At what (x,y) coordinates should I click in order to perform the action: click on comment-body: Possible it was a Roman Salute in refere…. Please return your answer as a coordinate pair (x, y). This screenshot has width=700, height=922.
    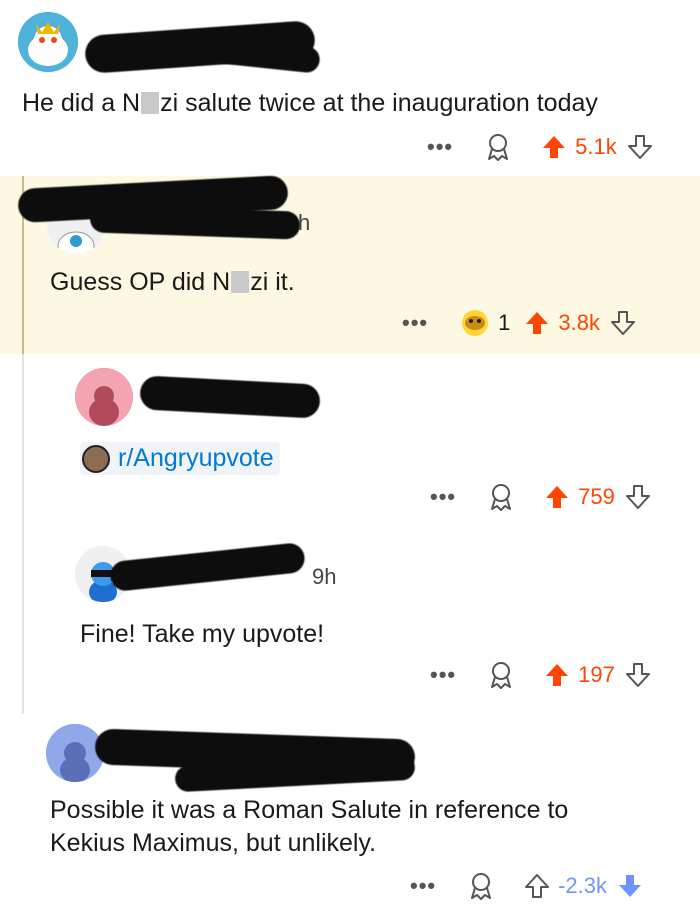
    Looking at the image, I should click on (309, 827).